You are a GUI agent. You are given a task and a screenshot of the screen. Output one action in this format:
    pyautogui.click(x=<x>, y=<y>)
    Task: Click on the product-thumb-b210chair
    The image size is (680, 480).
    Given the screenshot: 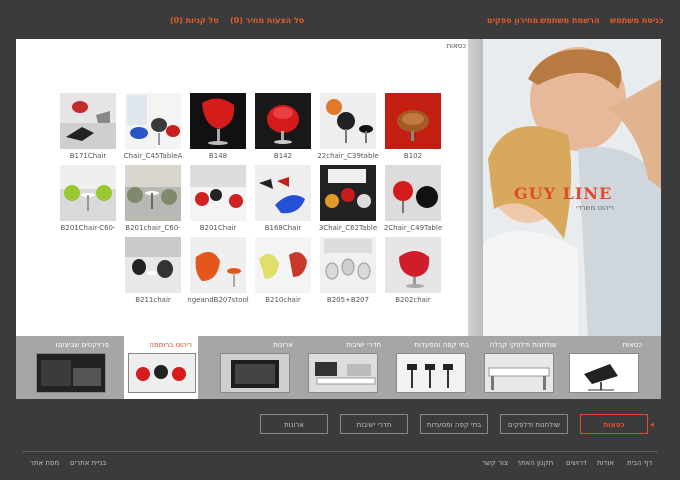 What is the action you would take?
    pyautogui.click(x=283, y=265)
    